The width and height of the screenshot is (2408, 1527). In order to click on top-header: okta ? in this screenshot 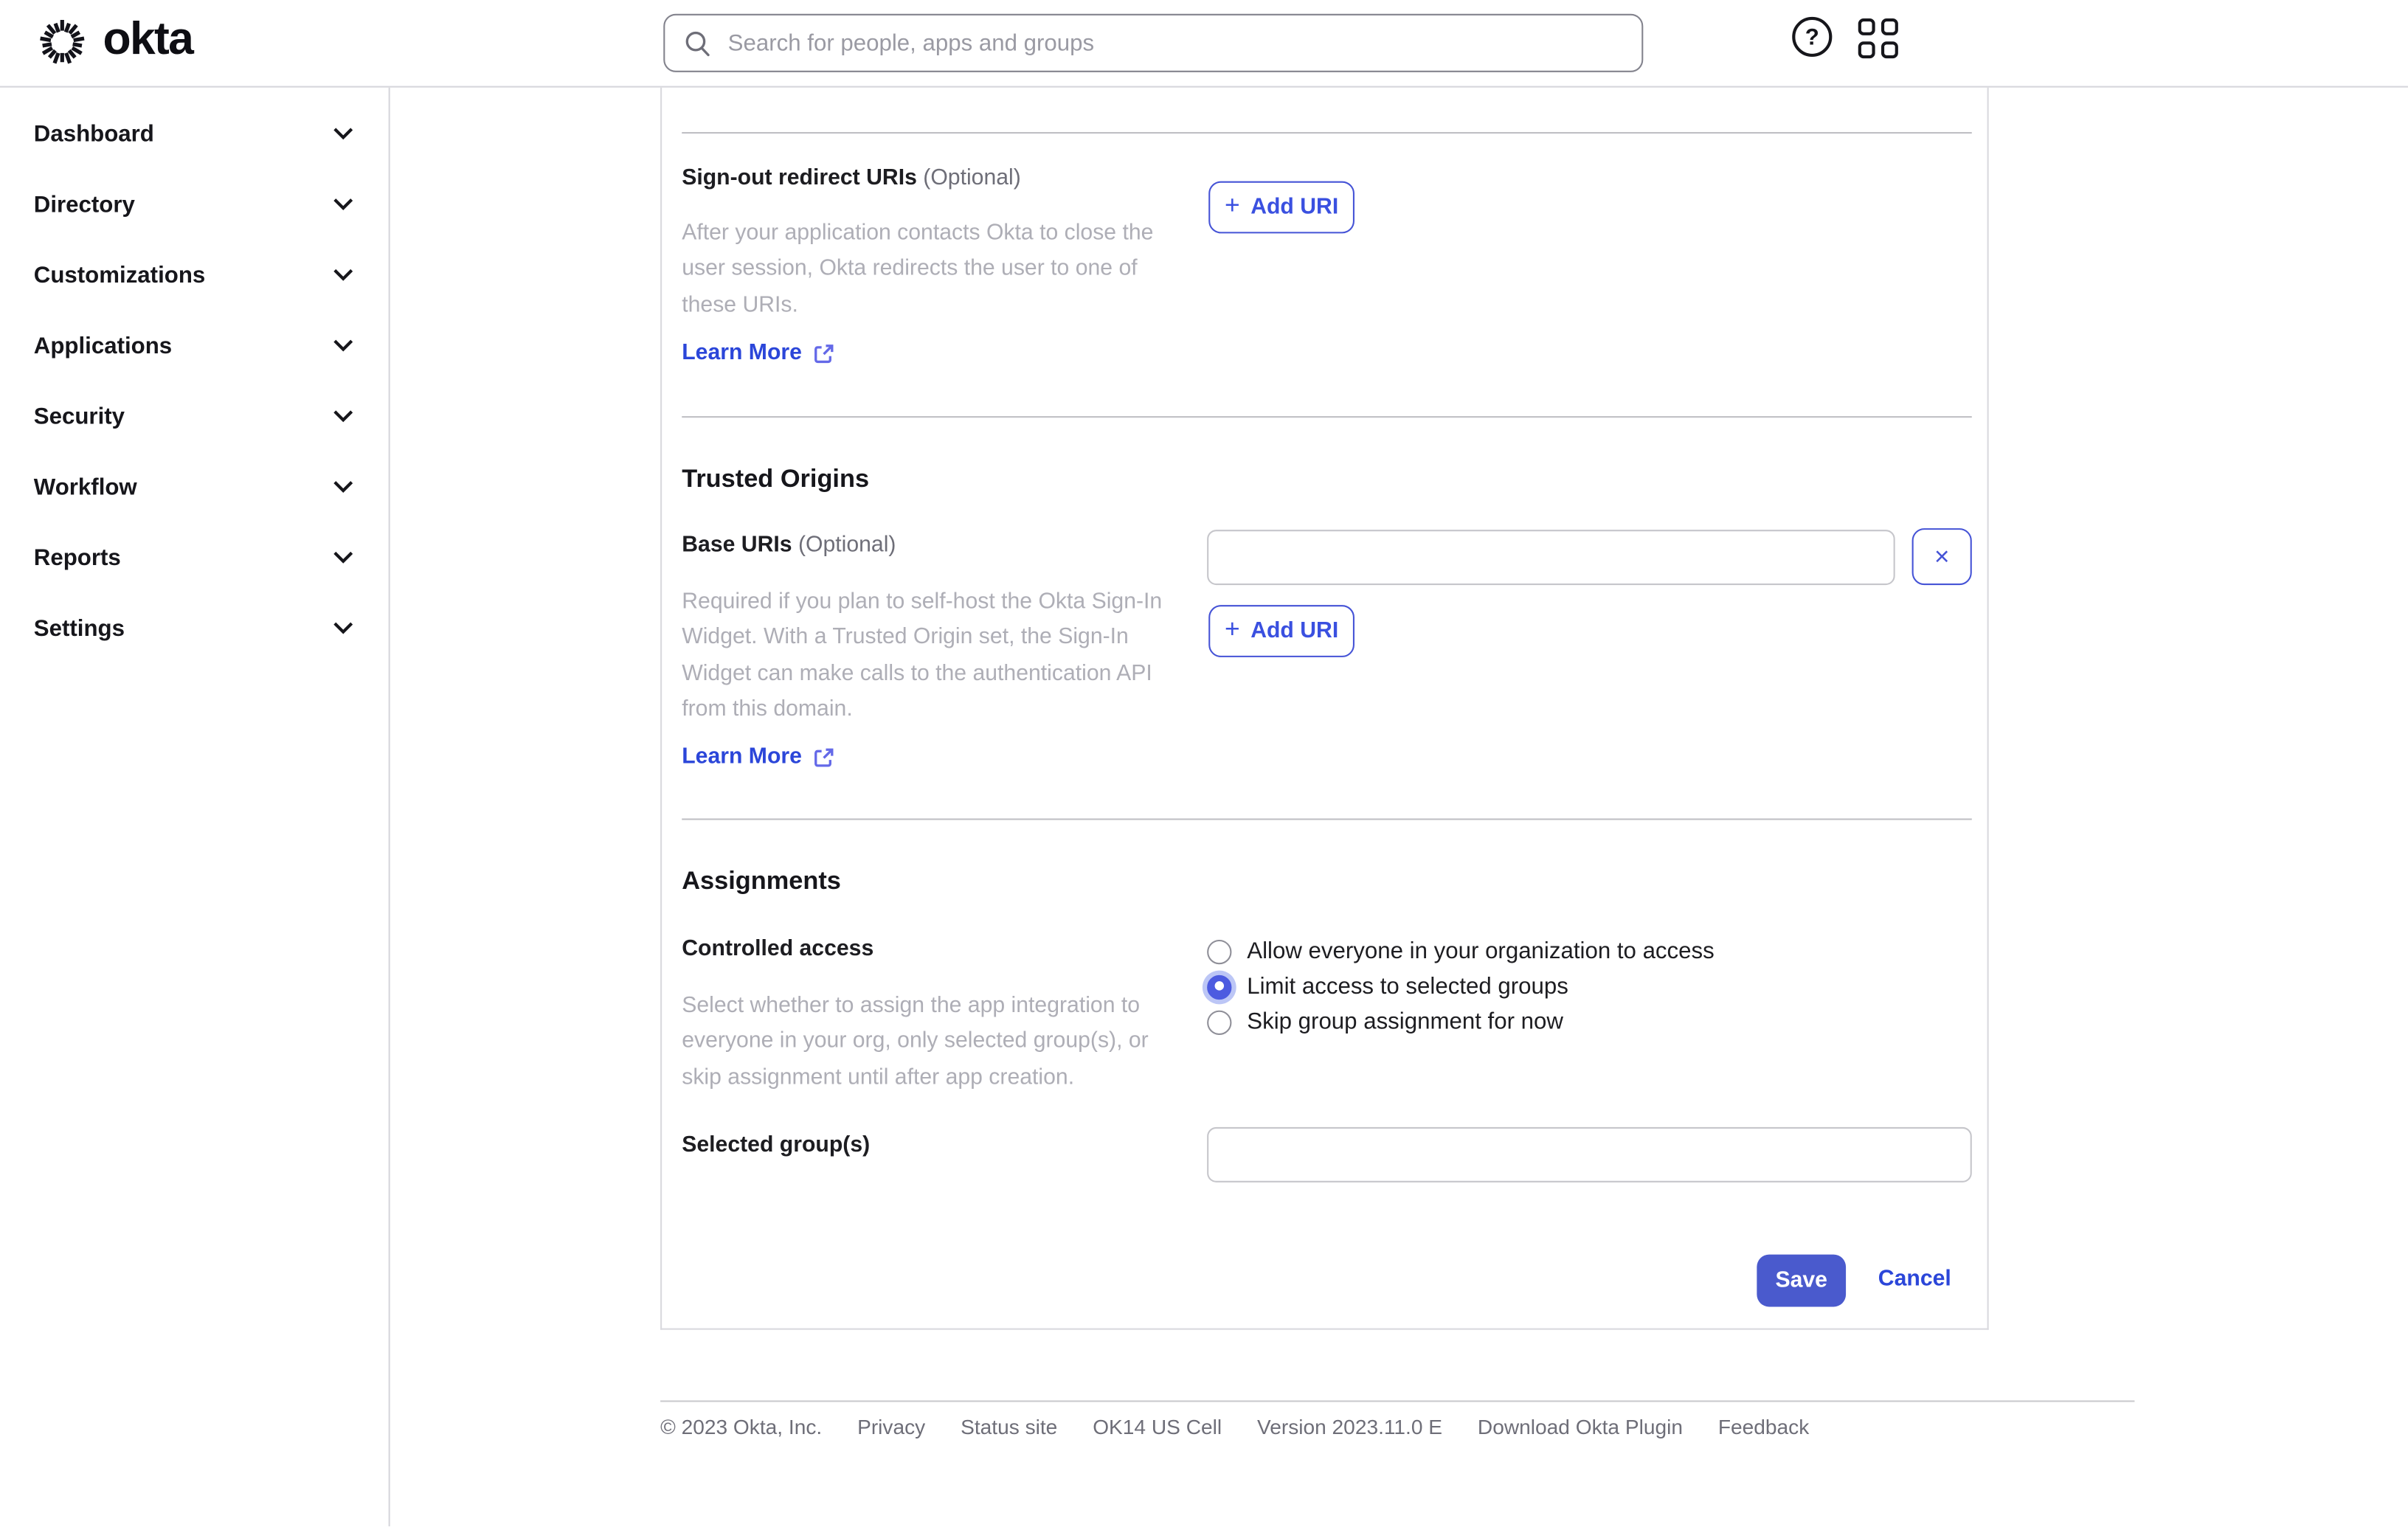, I will do `click(1204, 44)`.